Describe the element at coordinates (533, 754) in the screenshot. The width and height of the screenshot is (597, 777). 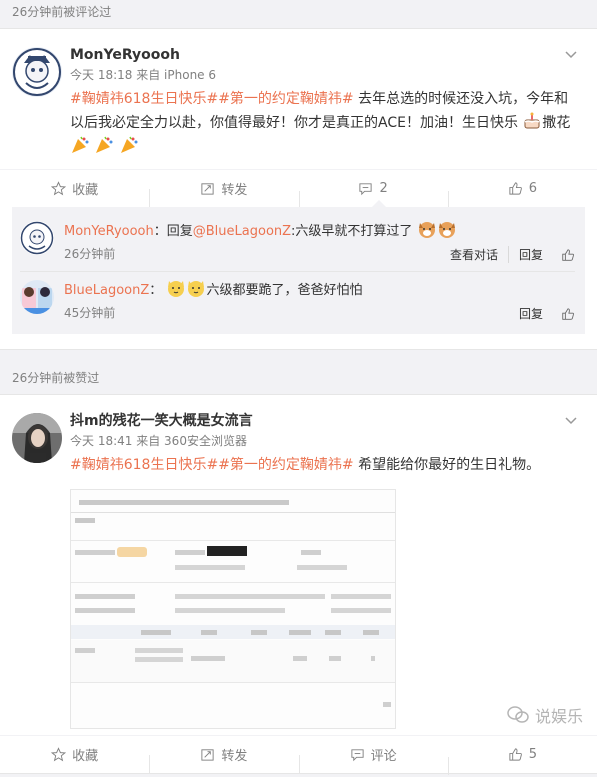
I see `like-count: 5` at that location.